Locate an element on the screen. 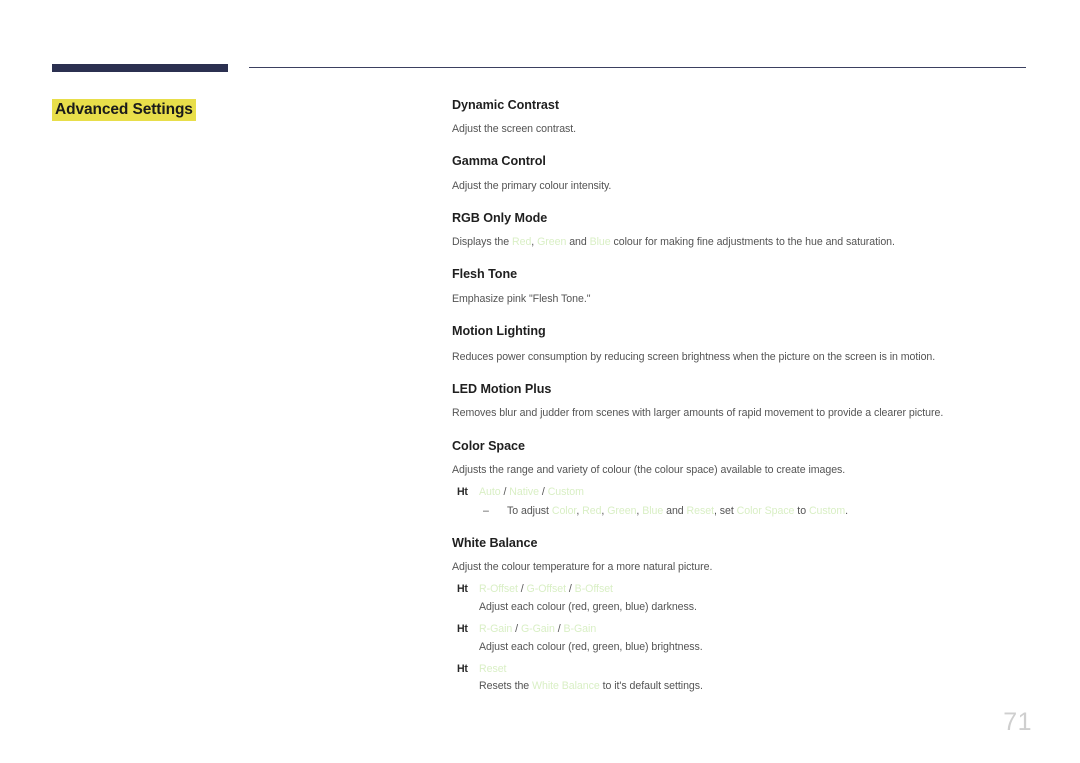 This screenshot has width=1080, height=763. menu-term: Color Space is located at coordinates (765, 510).